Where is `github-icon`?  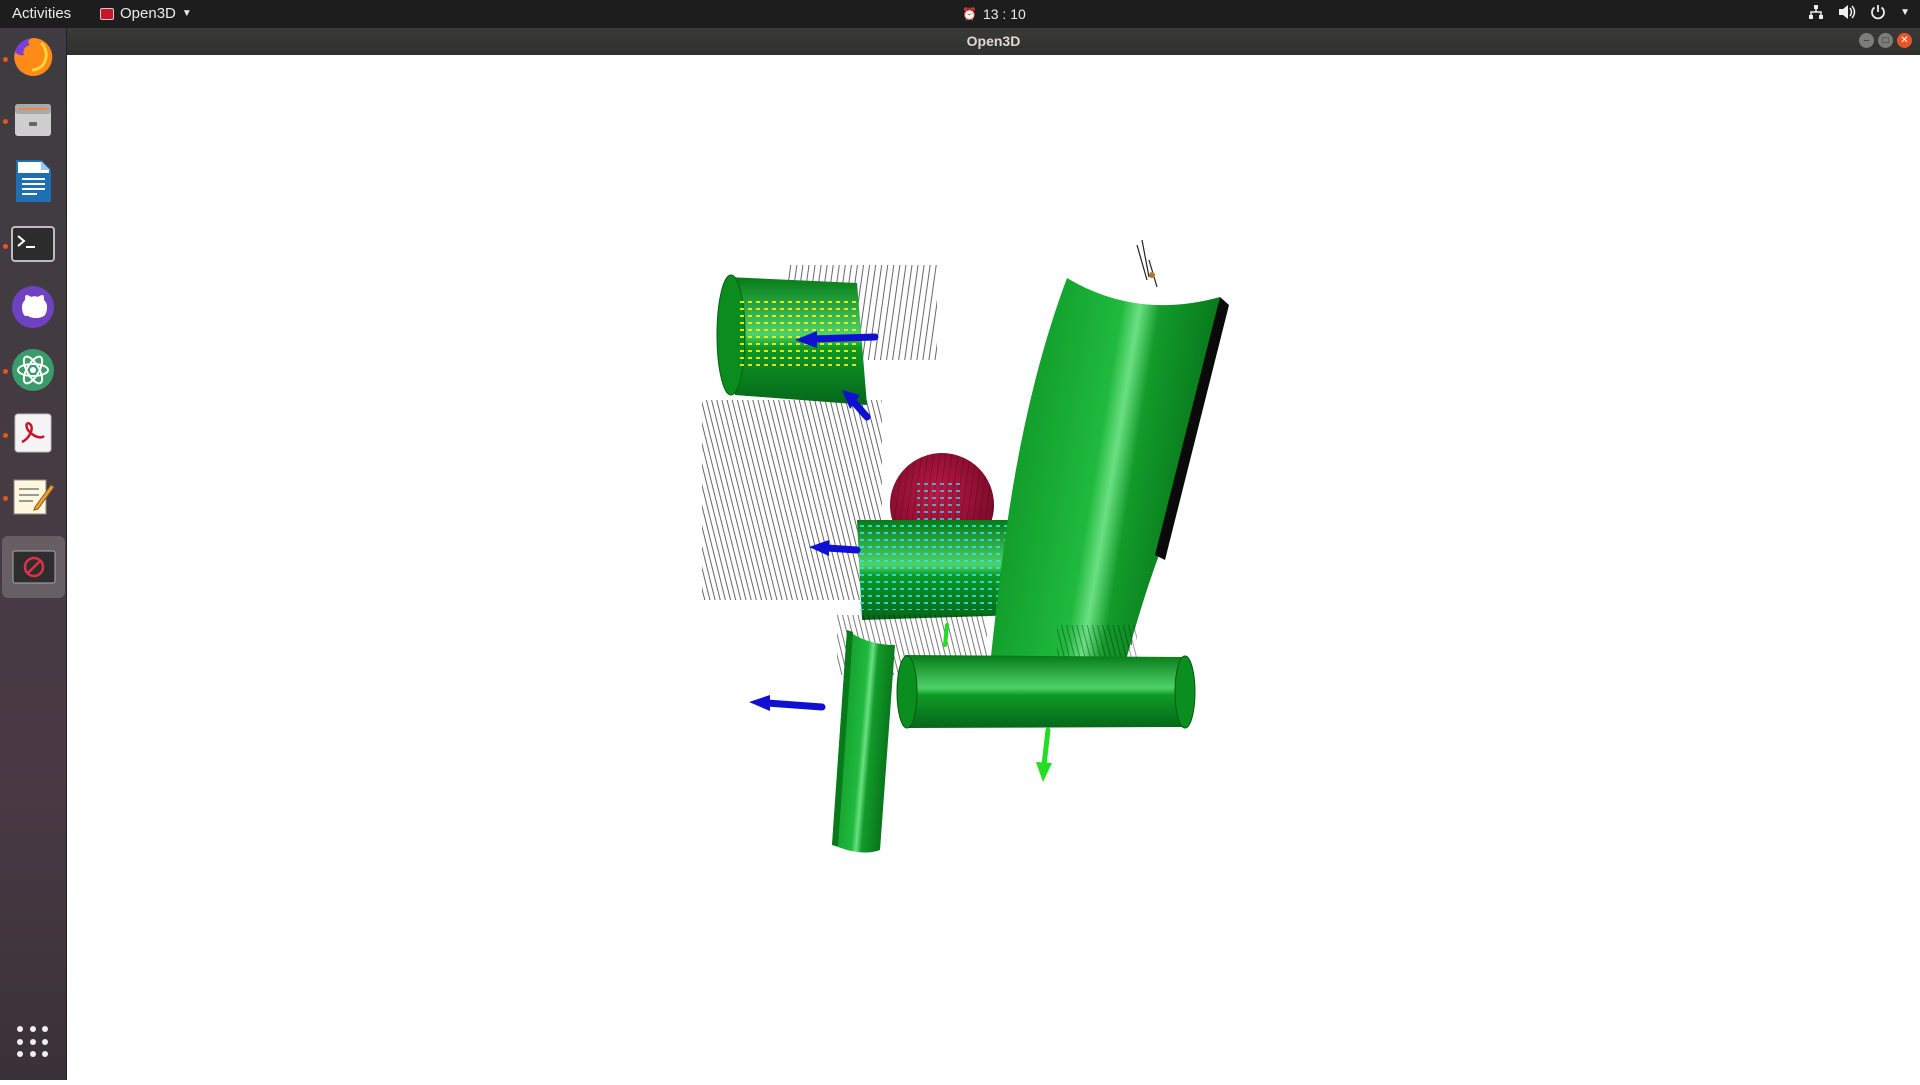
github-icon is located at coordinates (33, 307).